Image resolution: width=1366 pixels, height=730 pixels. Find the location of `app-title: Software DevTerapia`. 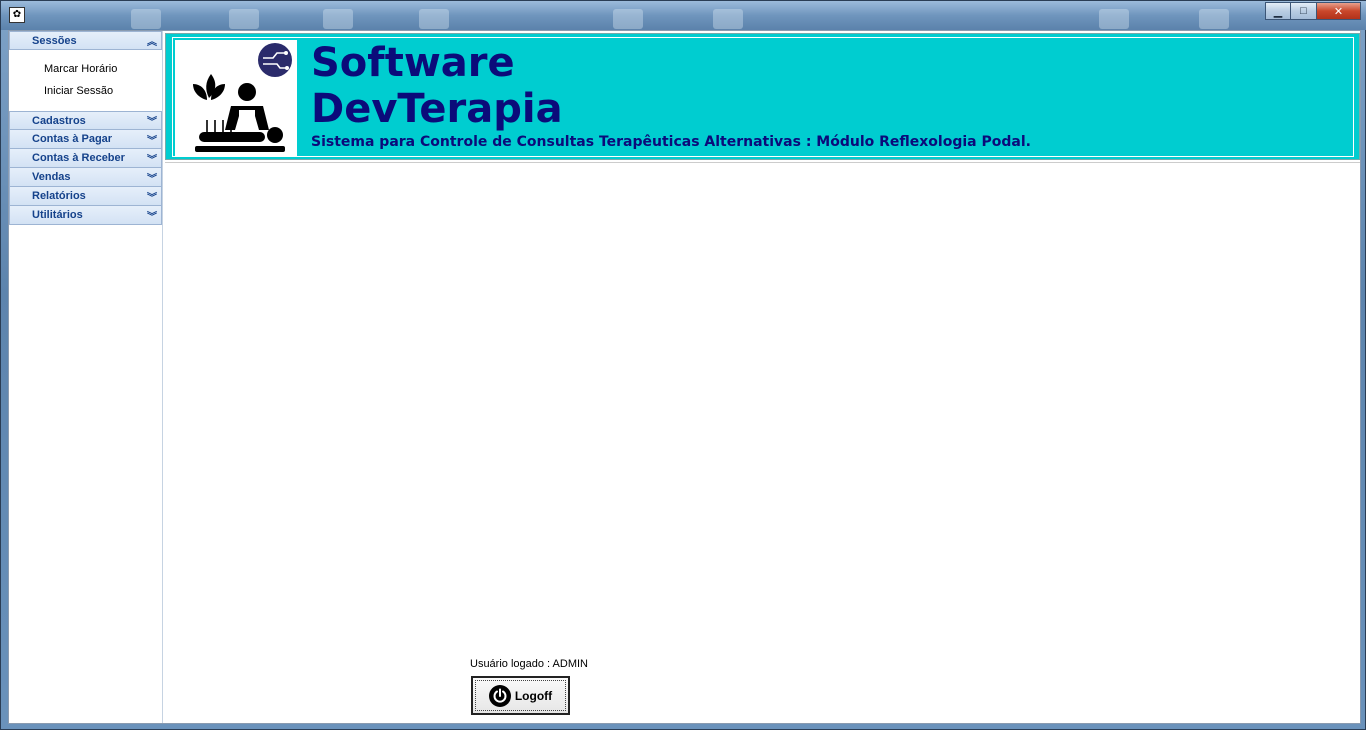

app-title: Software DevTerapia is located at coordinates (437, 86).